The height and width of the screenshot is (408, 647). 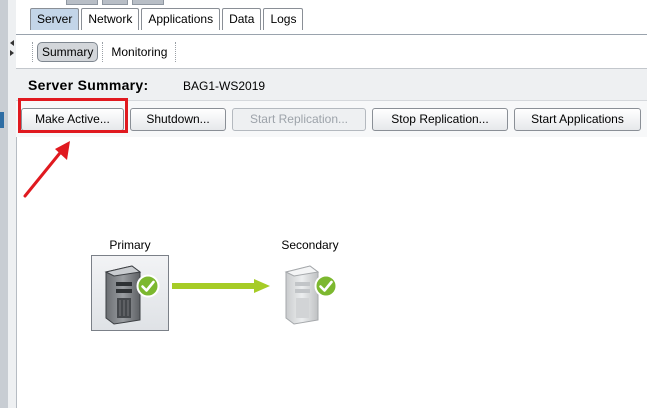 What do you see at coordinates (68, 52) in the screenshot?
I see `subtab-summary: Summary` at bounding box center [68, 52].